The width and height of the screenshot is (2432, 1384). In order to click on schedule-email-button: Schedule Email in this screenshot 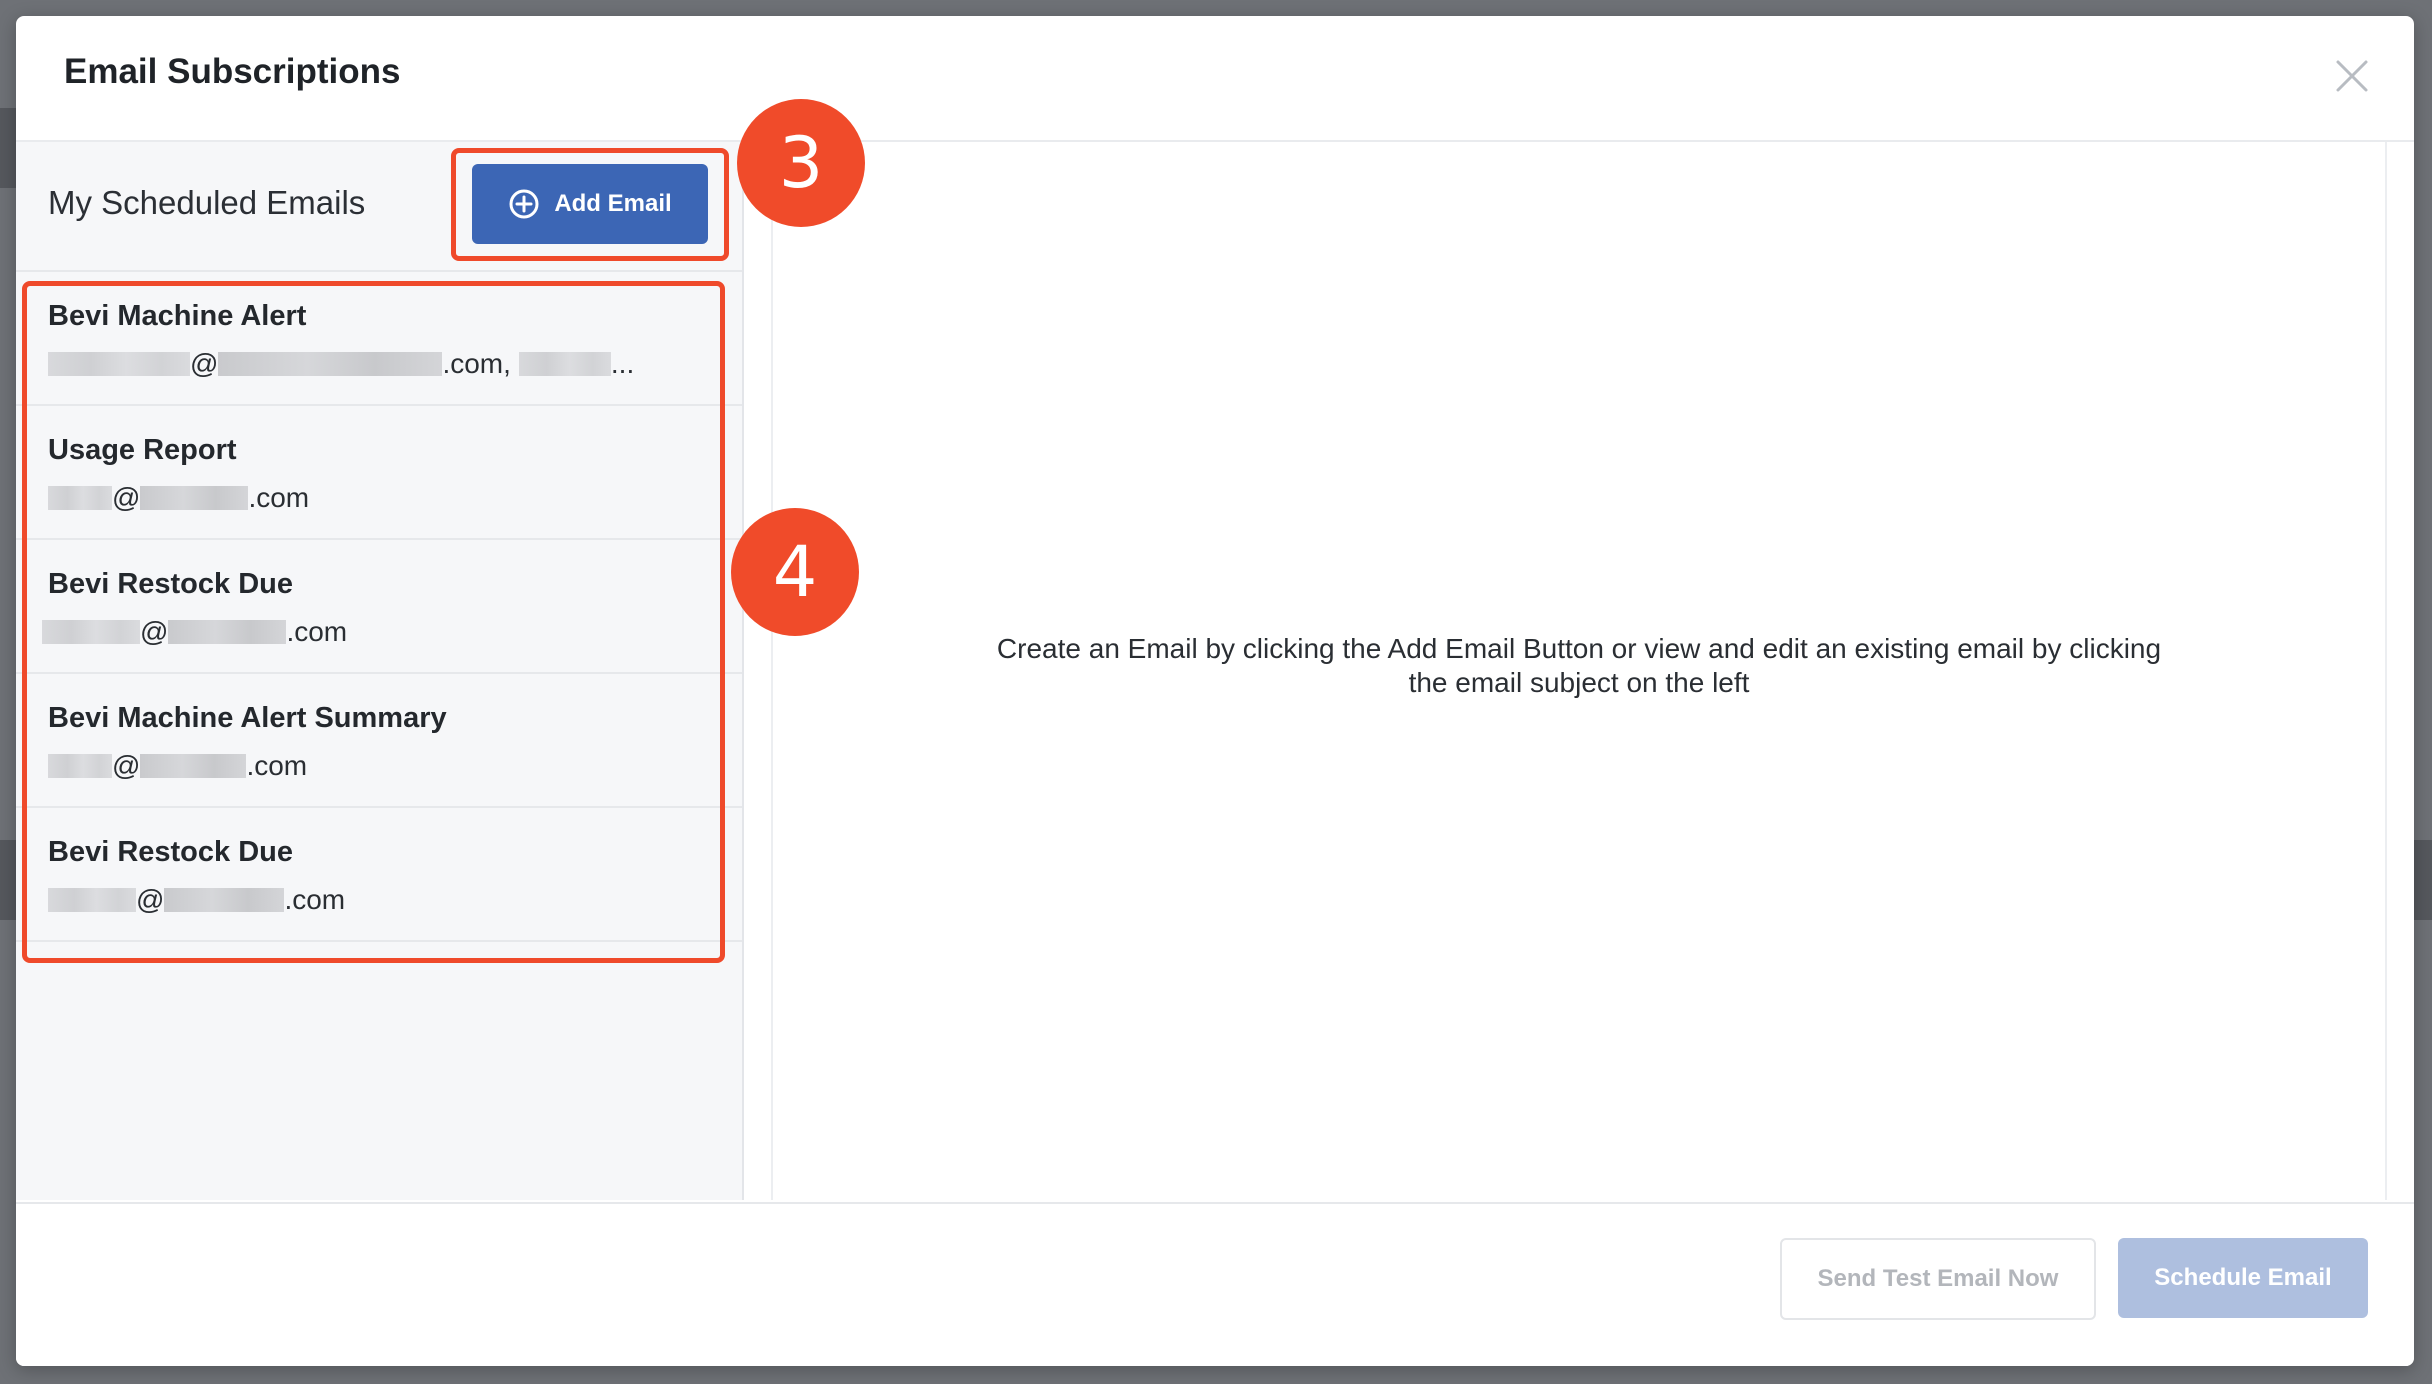, I will do `click(2243, 1278)`.